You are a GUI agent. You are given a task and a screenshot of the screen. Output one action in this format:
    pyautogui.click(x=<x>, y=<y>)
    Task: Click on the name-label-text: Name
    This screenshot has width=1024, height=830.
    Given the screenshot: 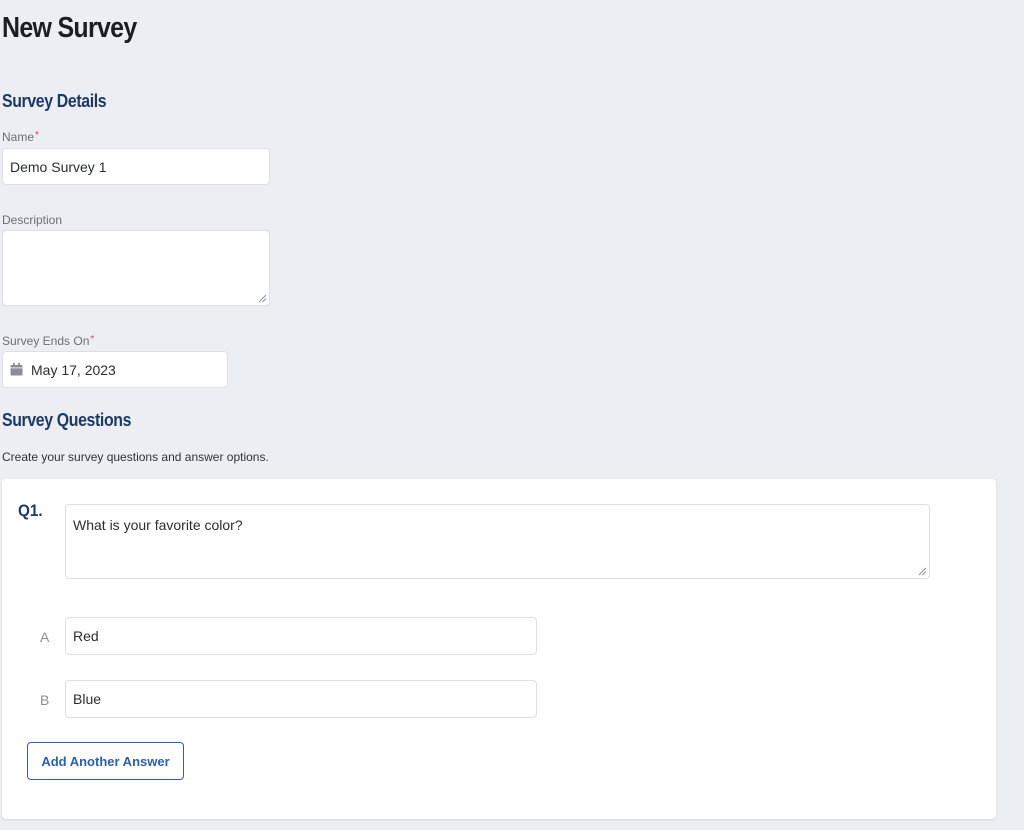 What is the action you would take?
    pyautogui.click(x=18, y=137)
    